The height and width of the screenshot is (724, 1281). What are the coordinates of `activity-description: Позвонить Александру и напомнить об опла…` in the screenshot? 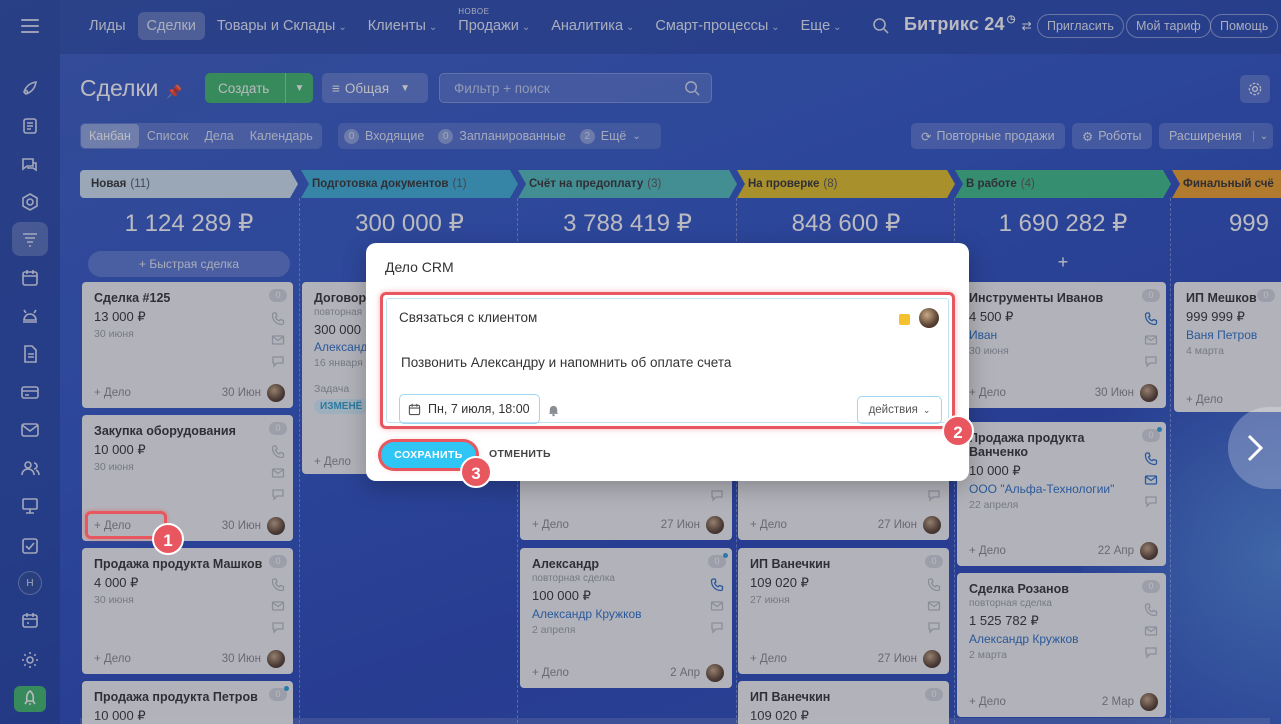 It's located at (566, 362).